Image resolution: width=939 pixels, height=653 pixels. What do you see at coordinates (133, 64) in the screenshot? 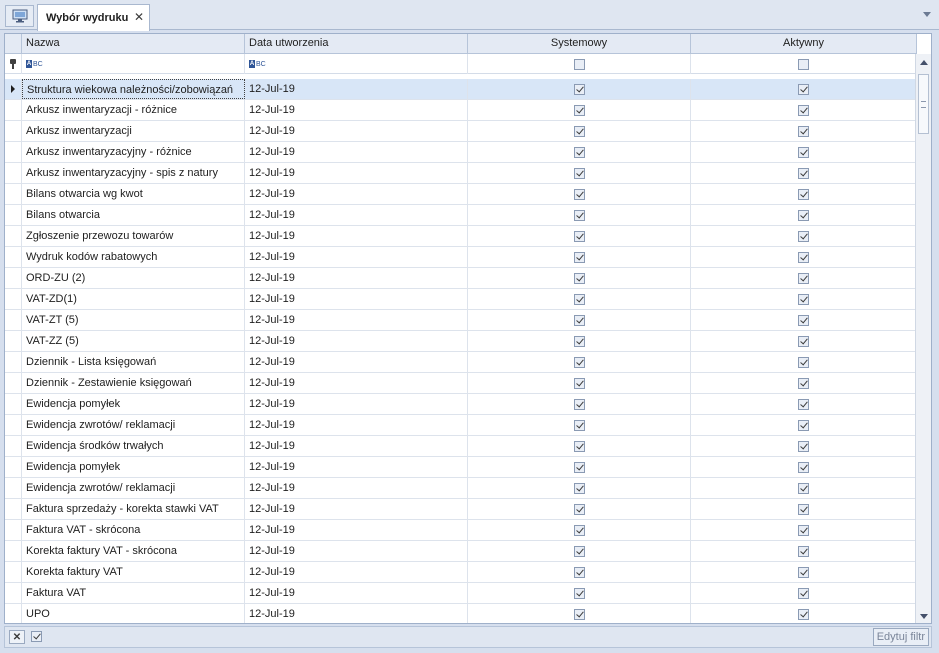
I see `filter-name: A BC` at bounding box center [133, 64].